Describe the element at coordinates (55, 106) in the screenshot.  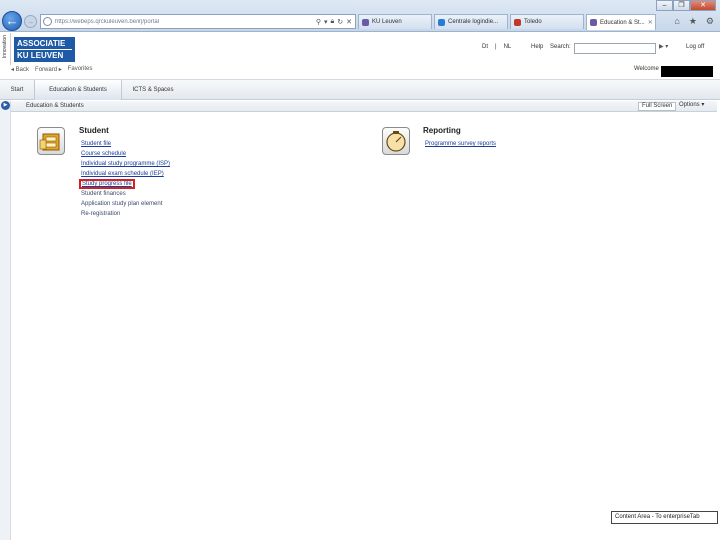
I see `page-title: Education & Students` at that location.